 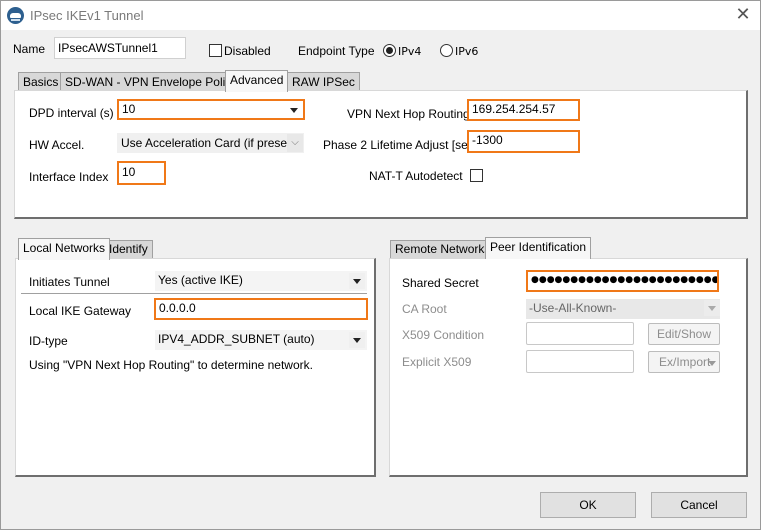 What do you see at coordinates (467, 51) in the screenshot?
I see `ipv6-label: IPv6` at bounding box center [467, 51].